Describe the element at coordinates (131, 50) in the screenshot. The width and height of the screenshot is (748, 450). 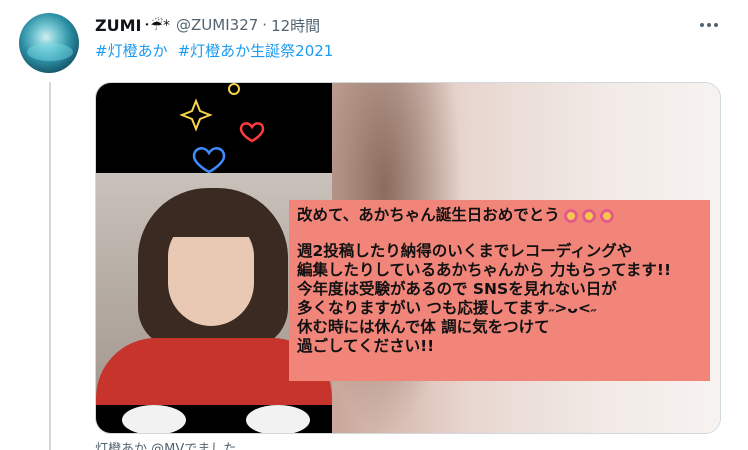
I see `hashtag-link: #灯橙あか` at that location.